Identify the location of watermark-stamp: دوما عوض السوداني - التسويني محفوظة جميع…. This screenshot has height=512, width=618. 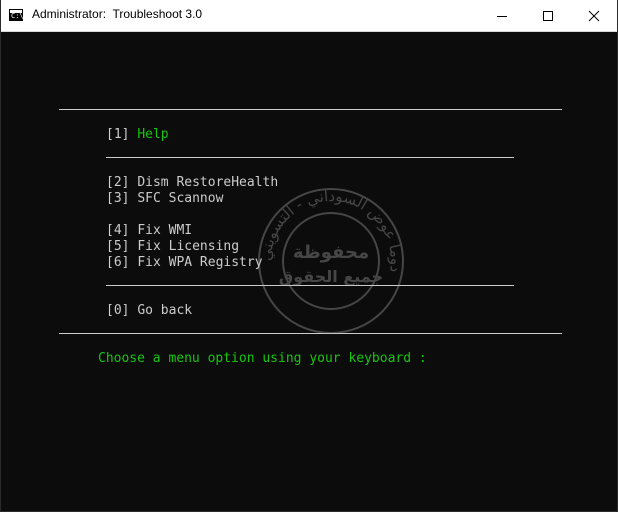
(331, 260).